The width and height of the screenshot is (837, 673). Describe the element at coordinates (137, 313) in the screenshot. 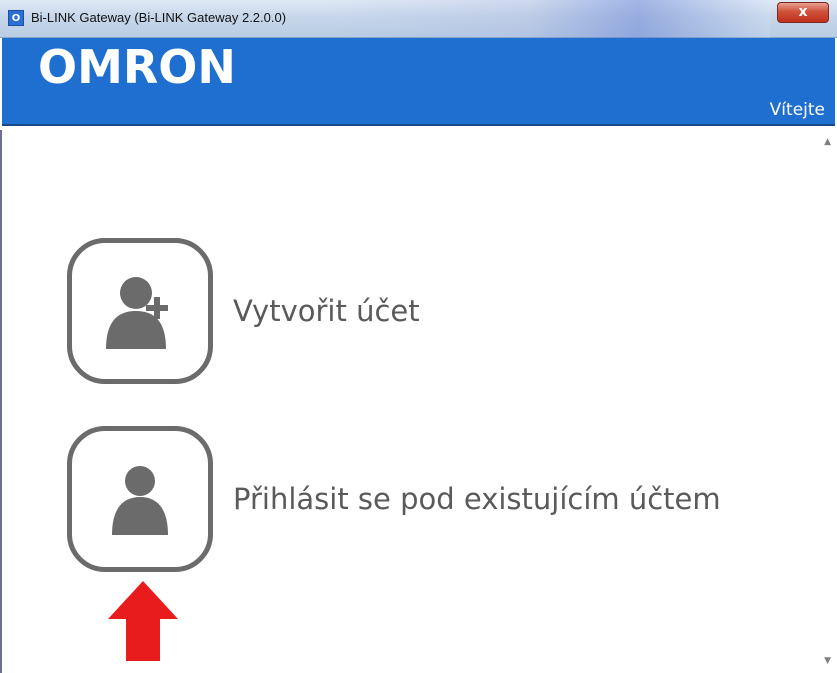

I see `add-user-icon` at that location.